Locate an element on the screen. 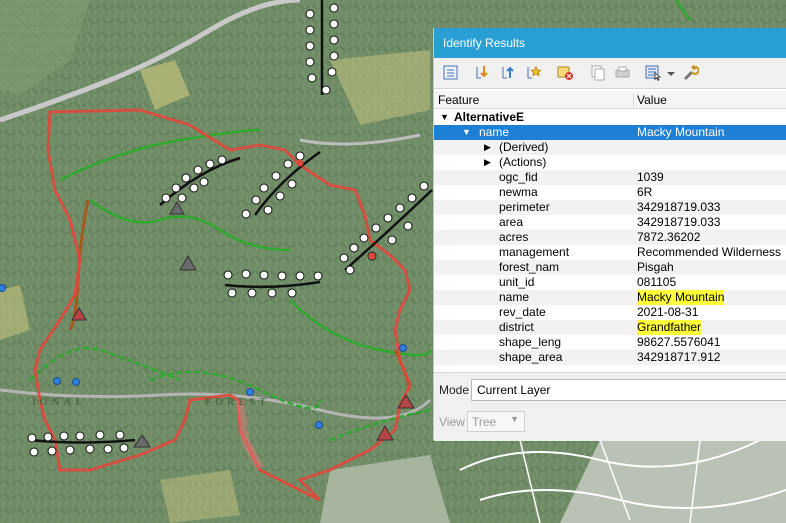 Image resolution: width=786 pixels, height=523 pixels. view-label: View is located at coordinates (452, 422).